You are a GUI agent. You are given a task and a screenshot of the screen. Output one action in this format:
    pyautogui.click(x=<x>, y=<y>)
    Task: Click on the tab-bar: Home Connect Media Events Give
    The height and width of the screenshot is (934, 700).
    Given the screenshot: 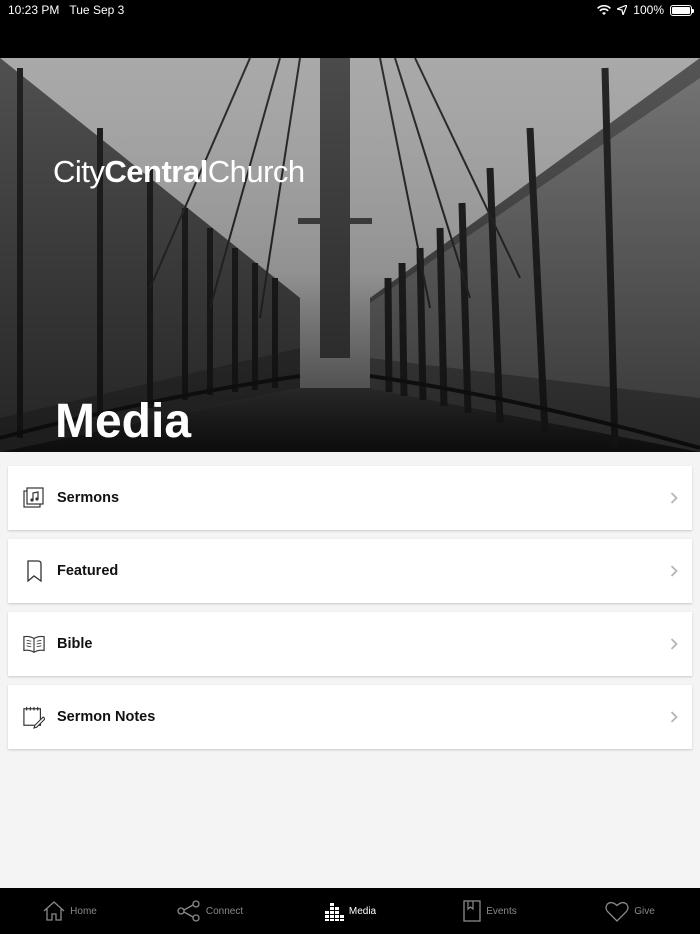 What is the action you would take?
    pyautogui.click(x=350, y=911)
    